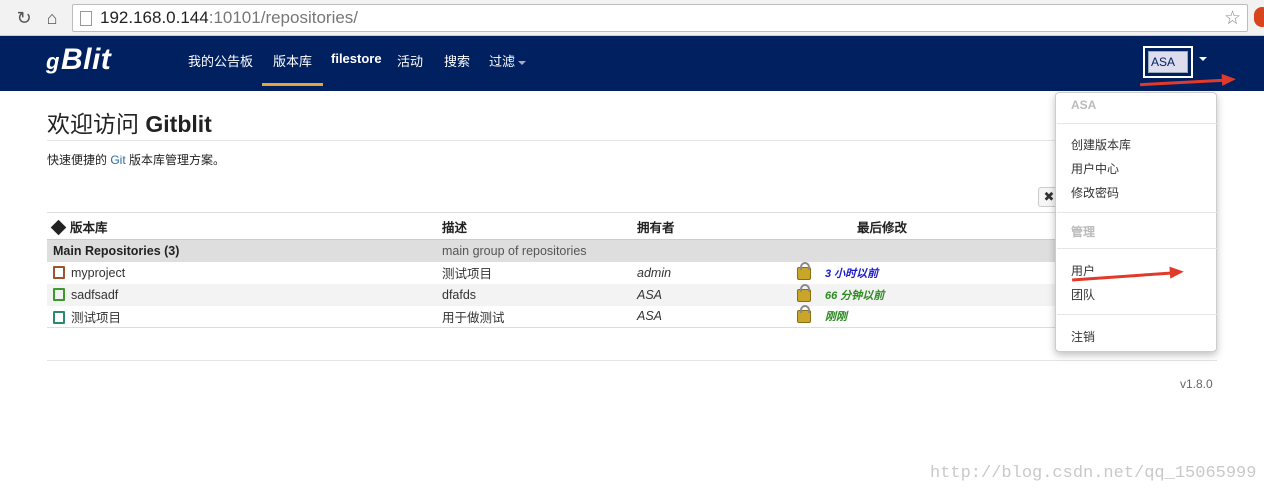  Describe the element at coordinates (852, 273) in the screenshot. I see `last-change: 3 小时以前` at that location.